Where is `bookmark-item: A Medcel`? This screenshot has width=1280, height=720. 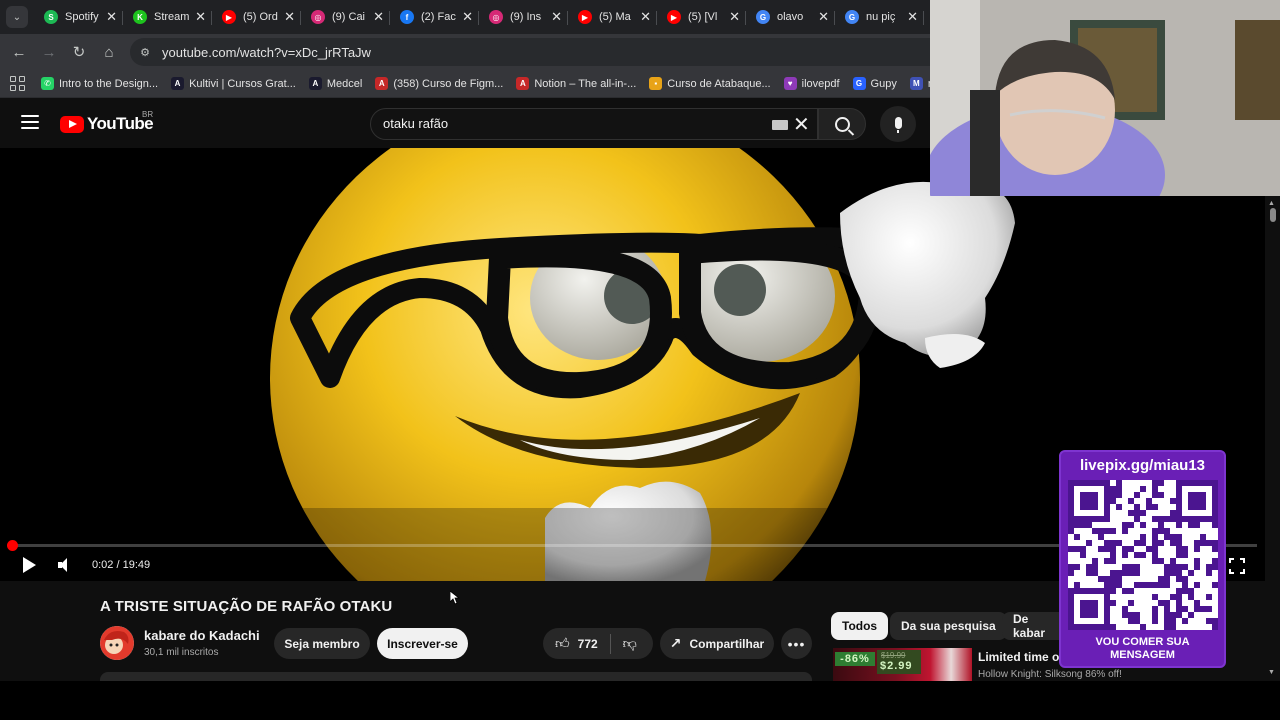 bookmark-item: A Medcel is located at coordinates (335, 83).